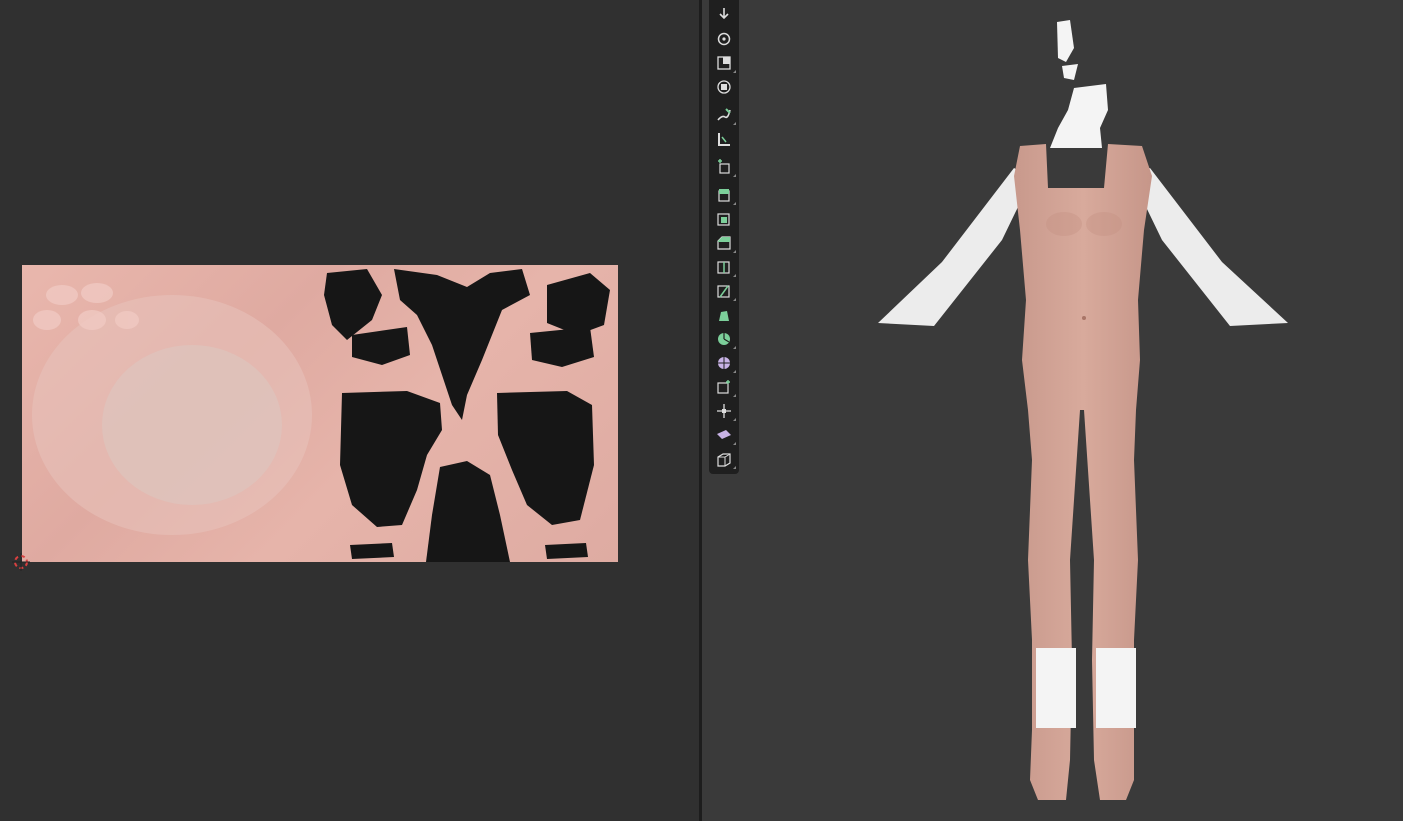 This screenshot has height=821, width=1403. What do you see at coordinates (21, 562) in the screenshot?
I see `2d-cursor-icon` at bounding box center [21, 562].